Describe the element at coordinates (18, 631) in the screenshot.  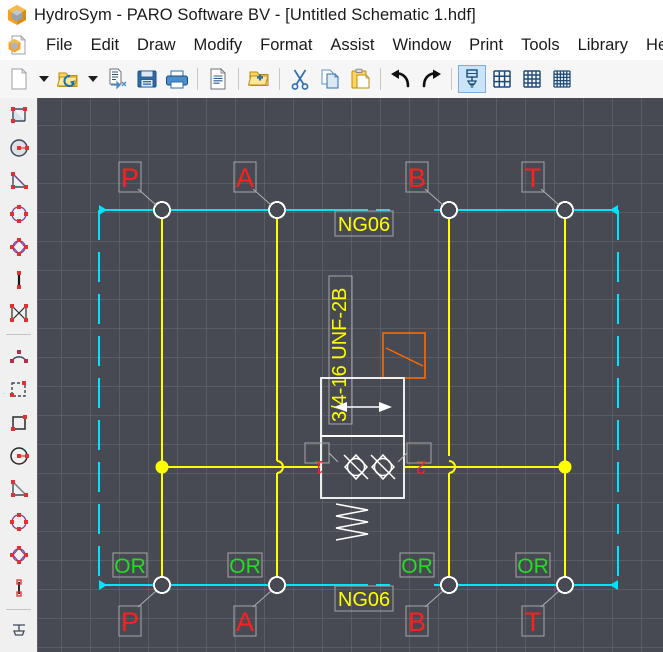
I see `draw-symbol-icon` at that location.